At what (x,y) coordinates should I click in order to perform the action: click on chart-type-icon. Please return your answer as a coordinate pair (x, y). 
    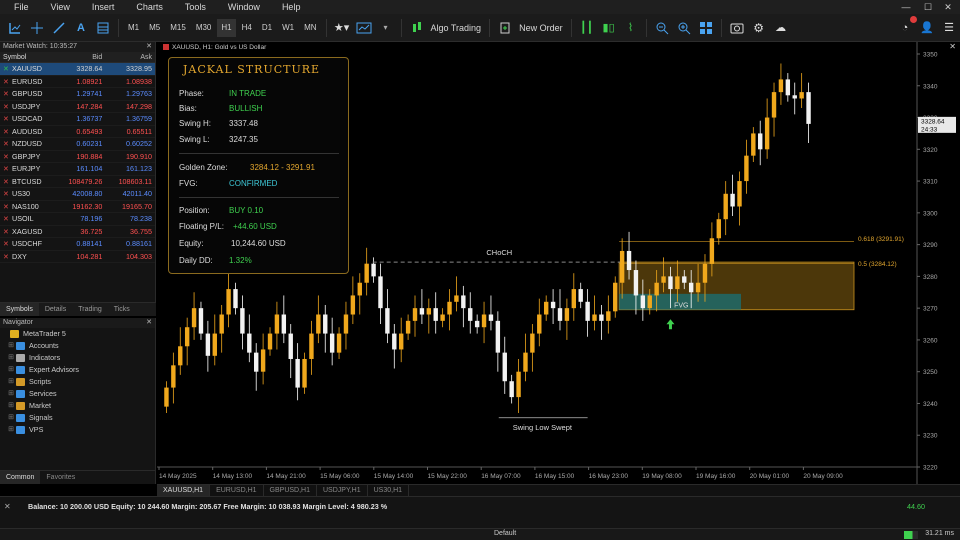
    Looking at the image, I should click on (15, 28).